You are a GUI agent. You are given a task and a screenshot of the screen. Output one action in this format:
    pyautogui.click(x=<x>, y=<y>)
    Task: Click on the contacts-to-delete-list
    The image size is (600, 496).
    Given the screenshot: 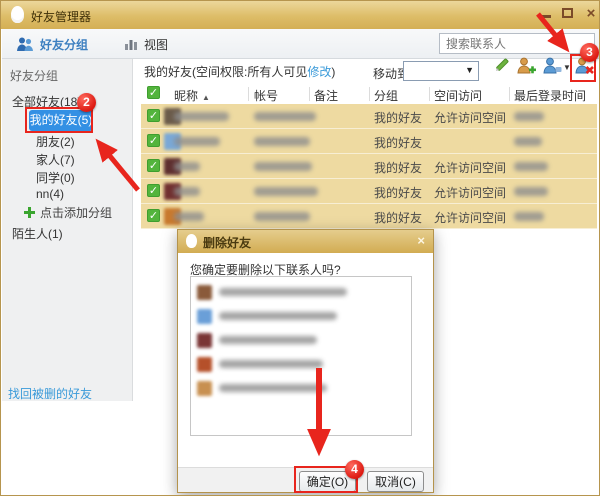 What is the action you would take?
    pyautogui.click(x=301, y=356)
    